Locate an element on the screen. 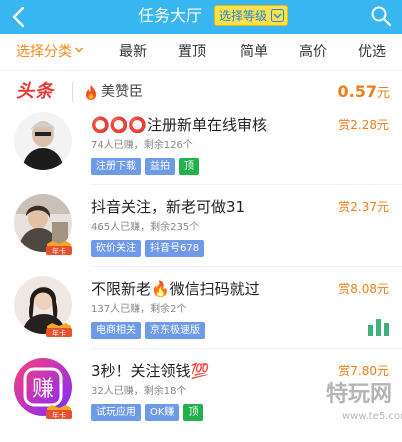 The image size is (402, 442). headline-amount: 0.57元 is located at coordinates (364, 92).